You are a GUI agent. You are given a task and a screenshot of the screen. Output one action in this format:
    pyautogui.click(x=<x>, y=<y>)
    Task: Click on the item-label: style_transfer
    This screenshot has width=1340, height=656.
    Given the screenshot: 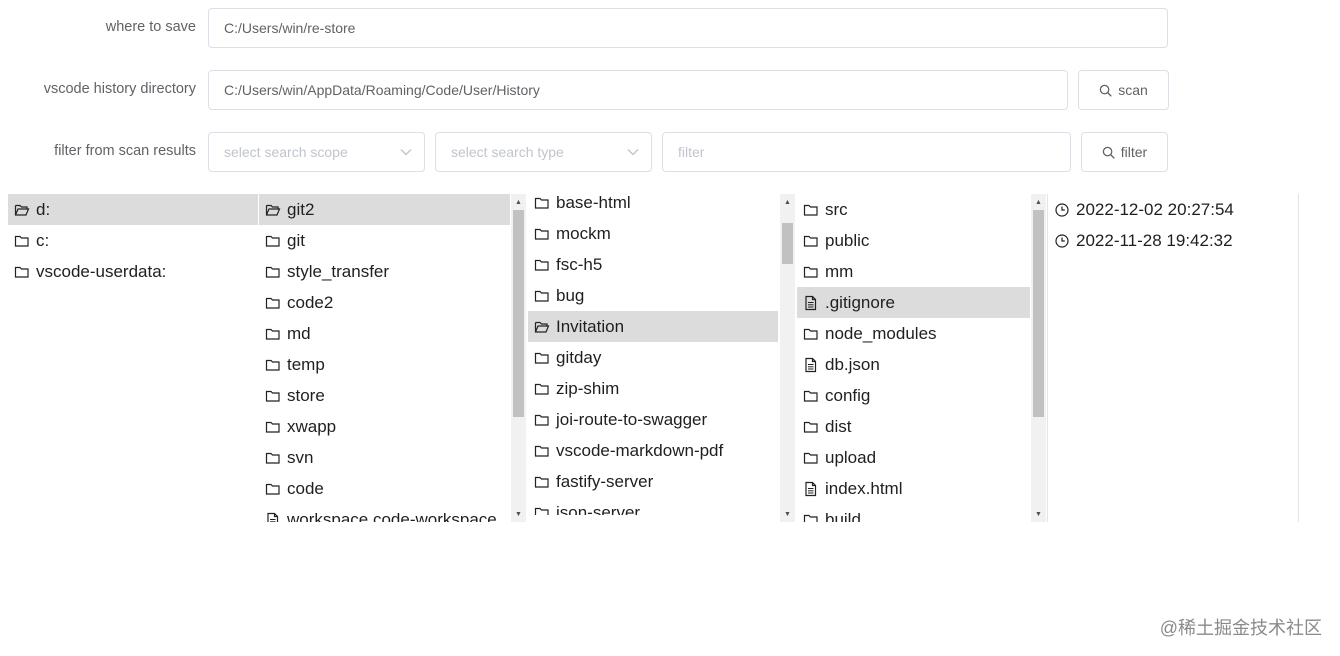 What is the action you would take?
    pyautogui.click(x=338, y=271)
    